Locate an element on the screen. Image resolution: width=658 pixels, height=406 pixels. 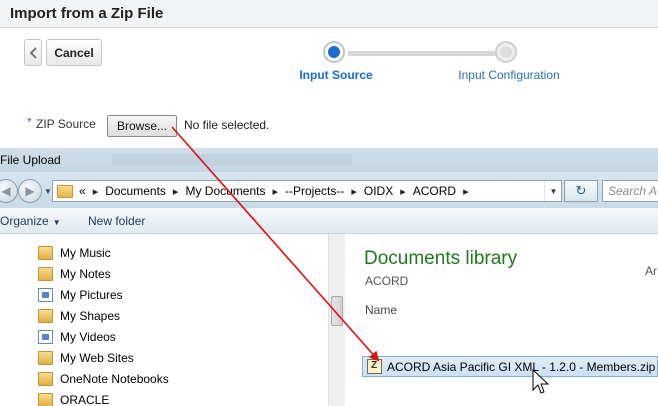
breadcrumb-my-documents: My Documents is located at coordinates (225, 191).